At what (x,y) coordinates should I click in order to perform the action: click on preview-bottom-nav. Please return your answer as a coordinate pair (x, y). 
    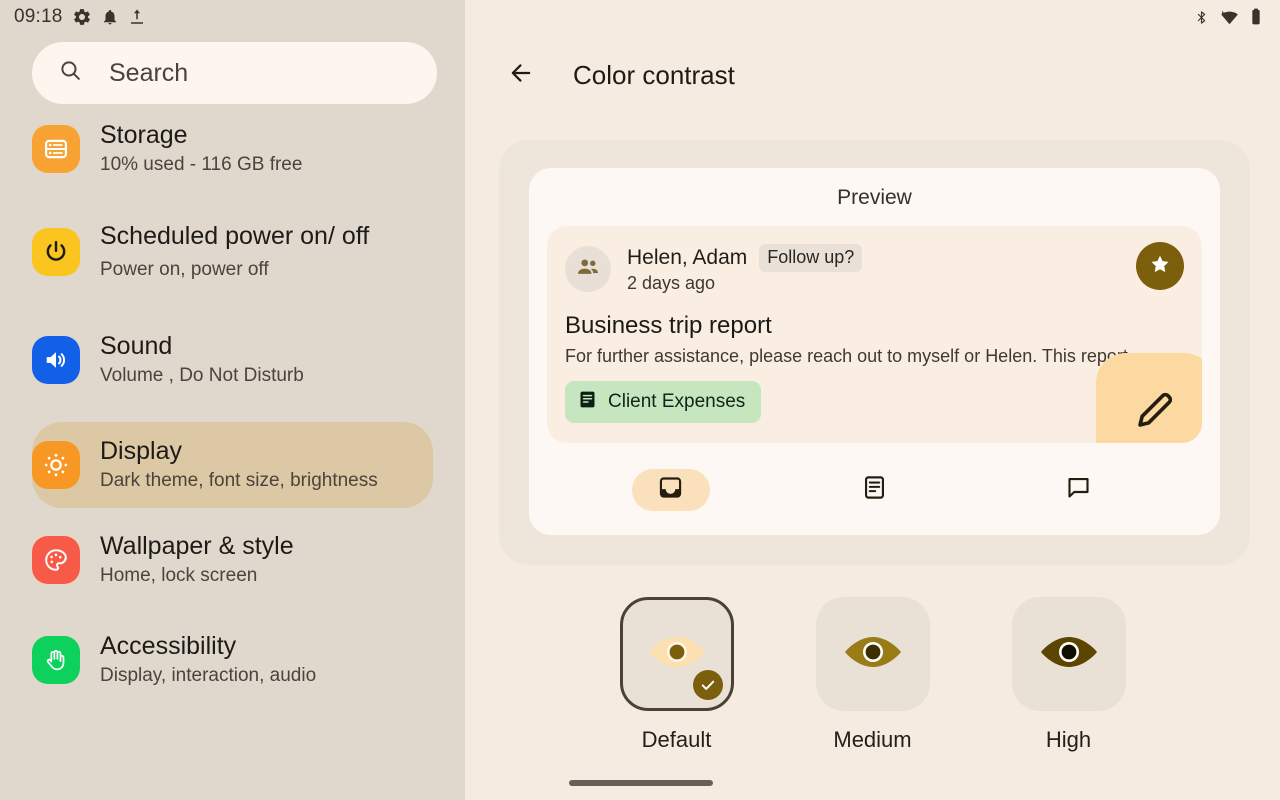
    Looking at the image, I should click on (874, 490).